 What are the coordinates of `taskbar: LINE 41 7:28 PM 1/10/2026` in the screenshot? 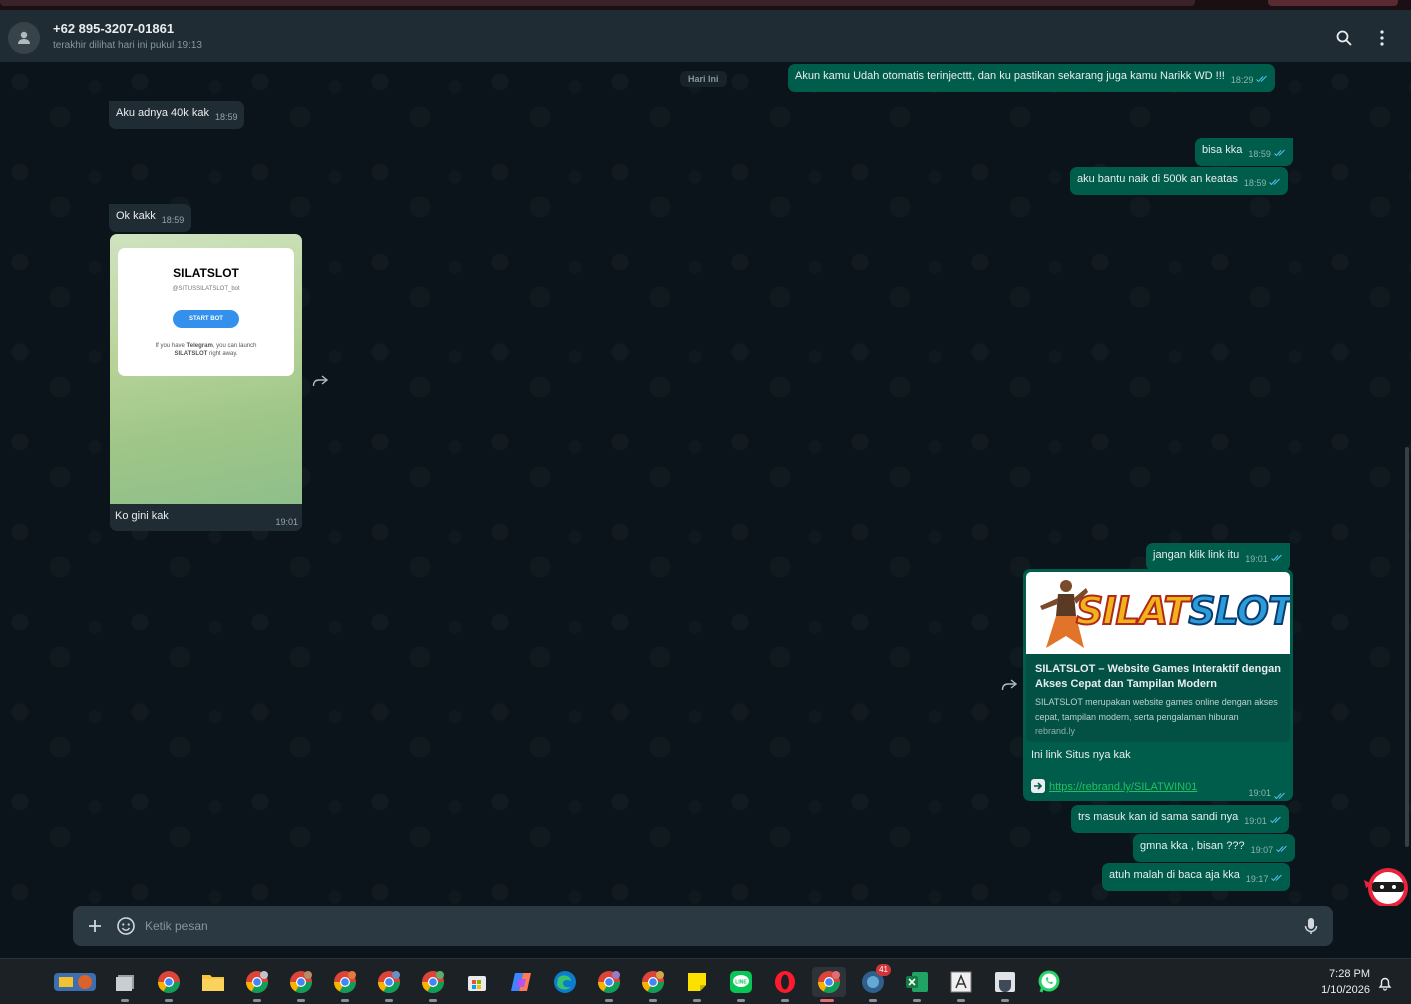 It's located at (705, 981).